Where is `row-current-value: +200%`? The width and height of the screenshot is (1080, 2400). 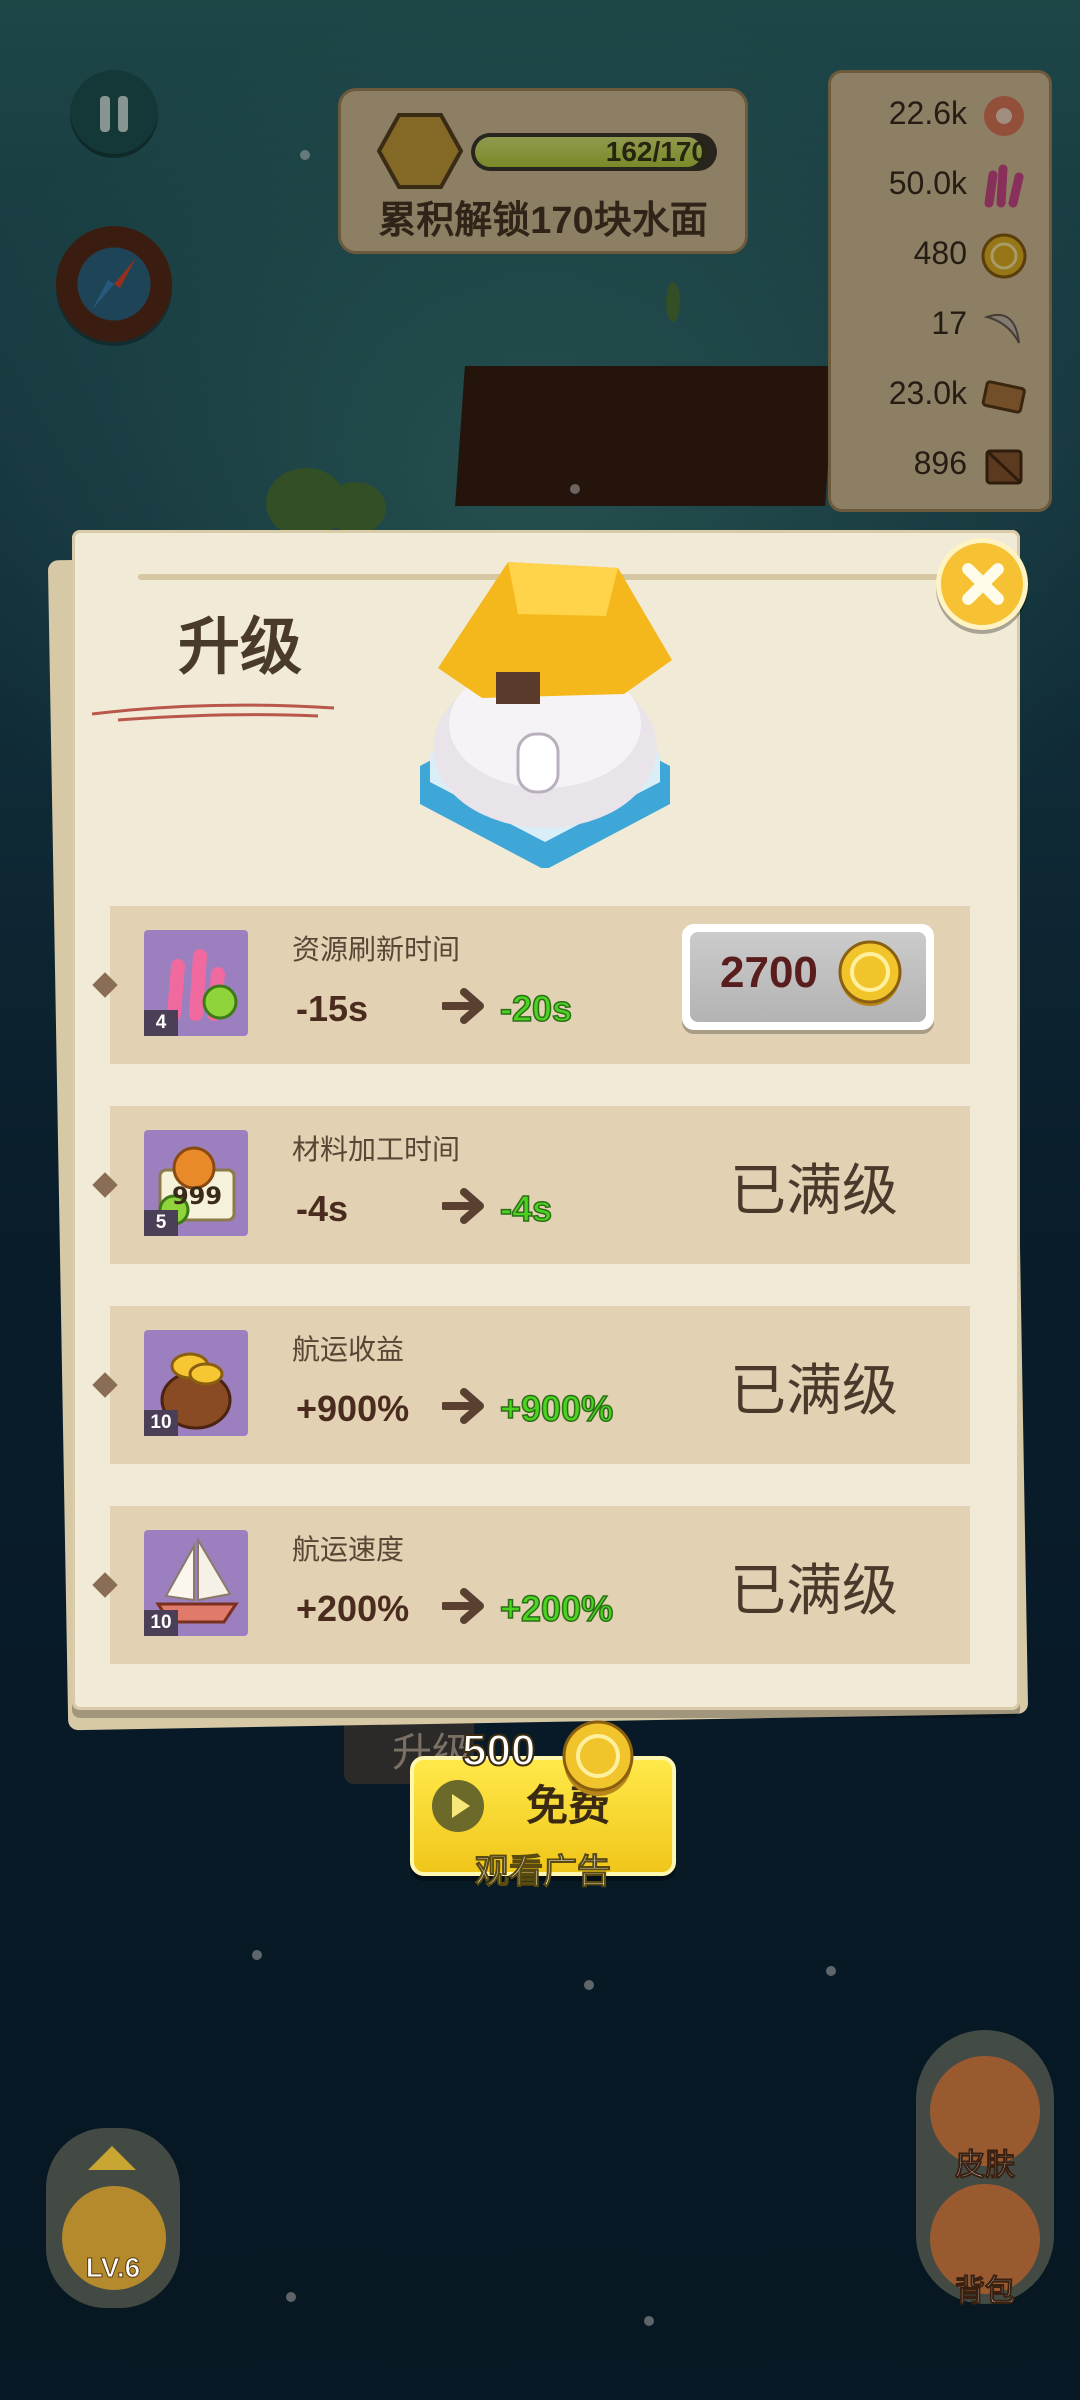 row-current-value: +200% is located at coordinates (353, 1608).